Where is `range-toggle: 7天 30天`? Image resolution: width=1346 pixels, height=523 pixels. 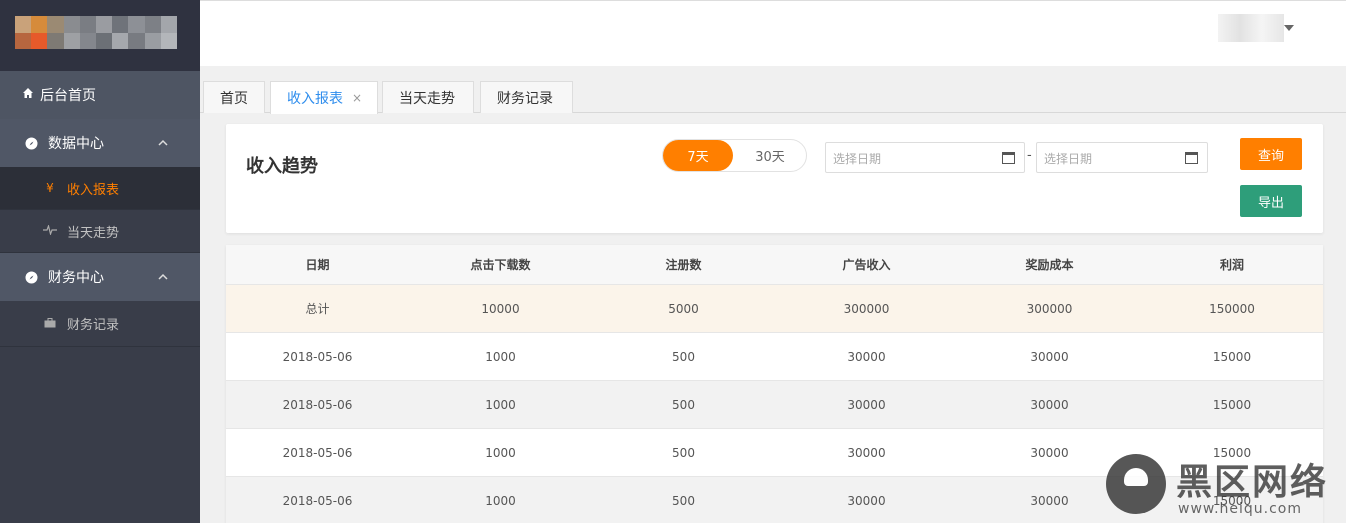
range-toggle: 7天 30天 is located at coordinates (734, 155).